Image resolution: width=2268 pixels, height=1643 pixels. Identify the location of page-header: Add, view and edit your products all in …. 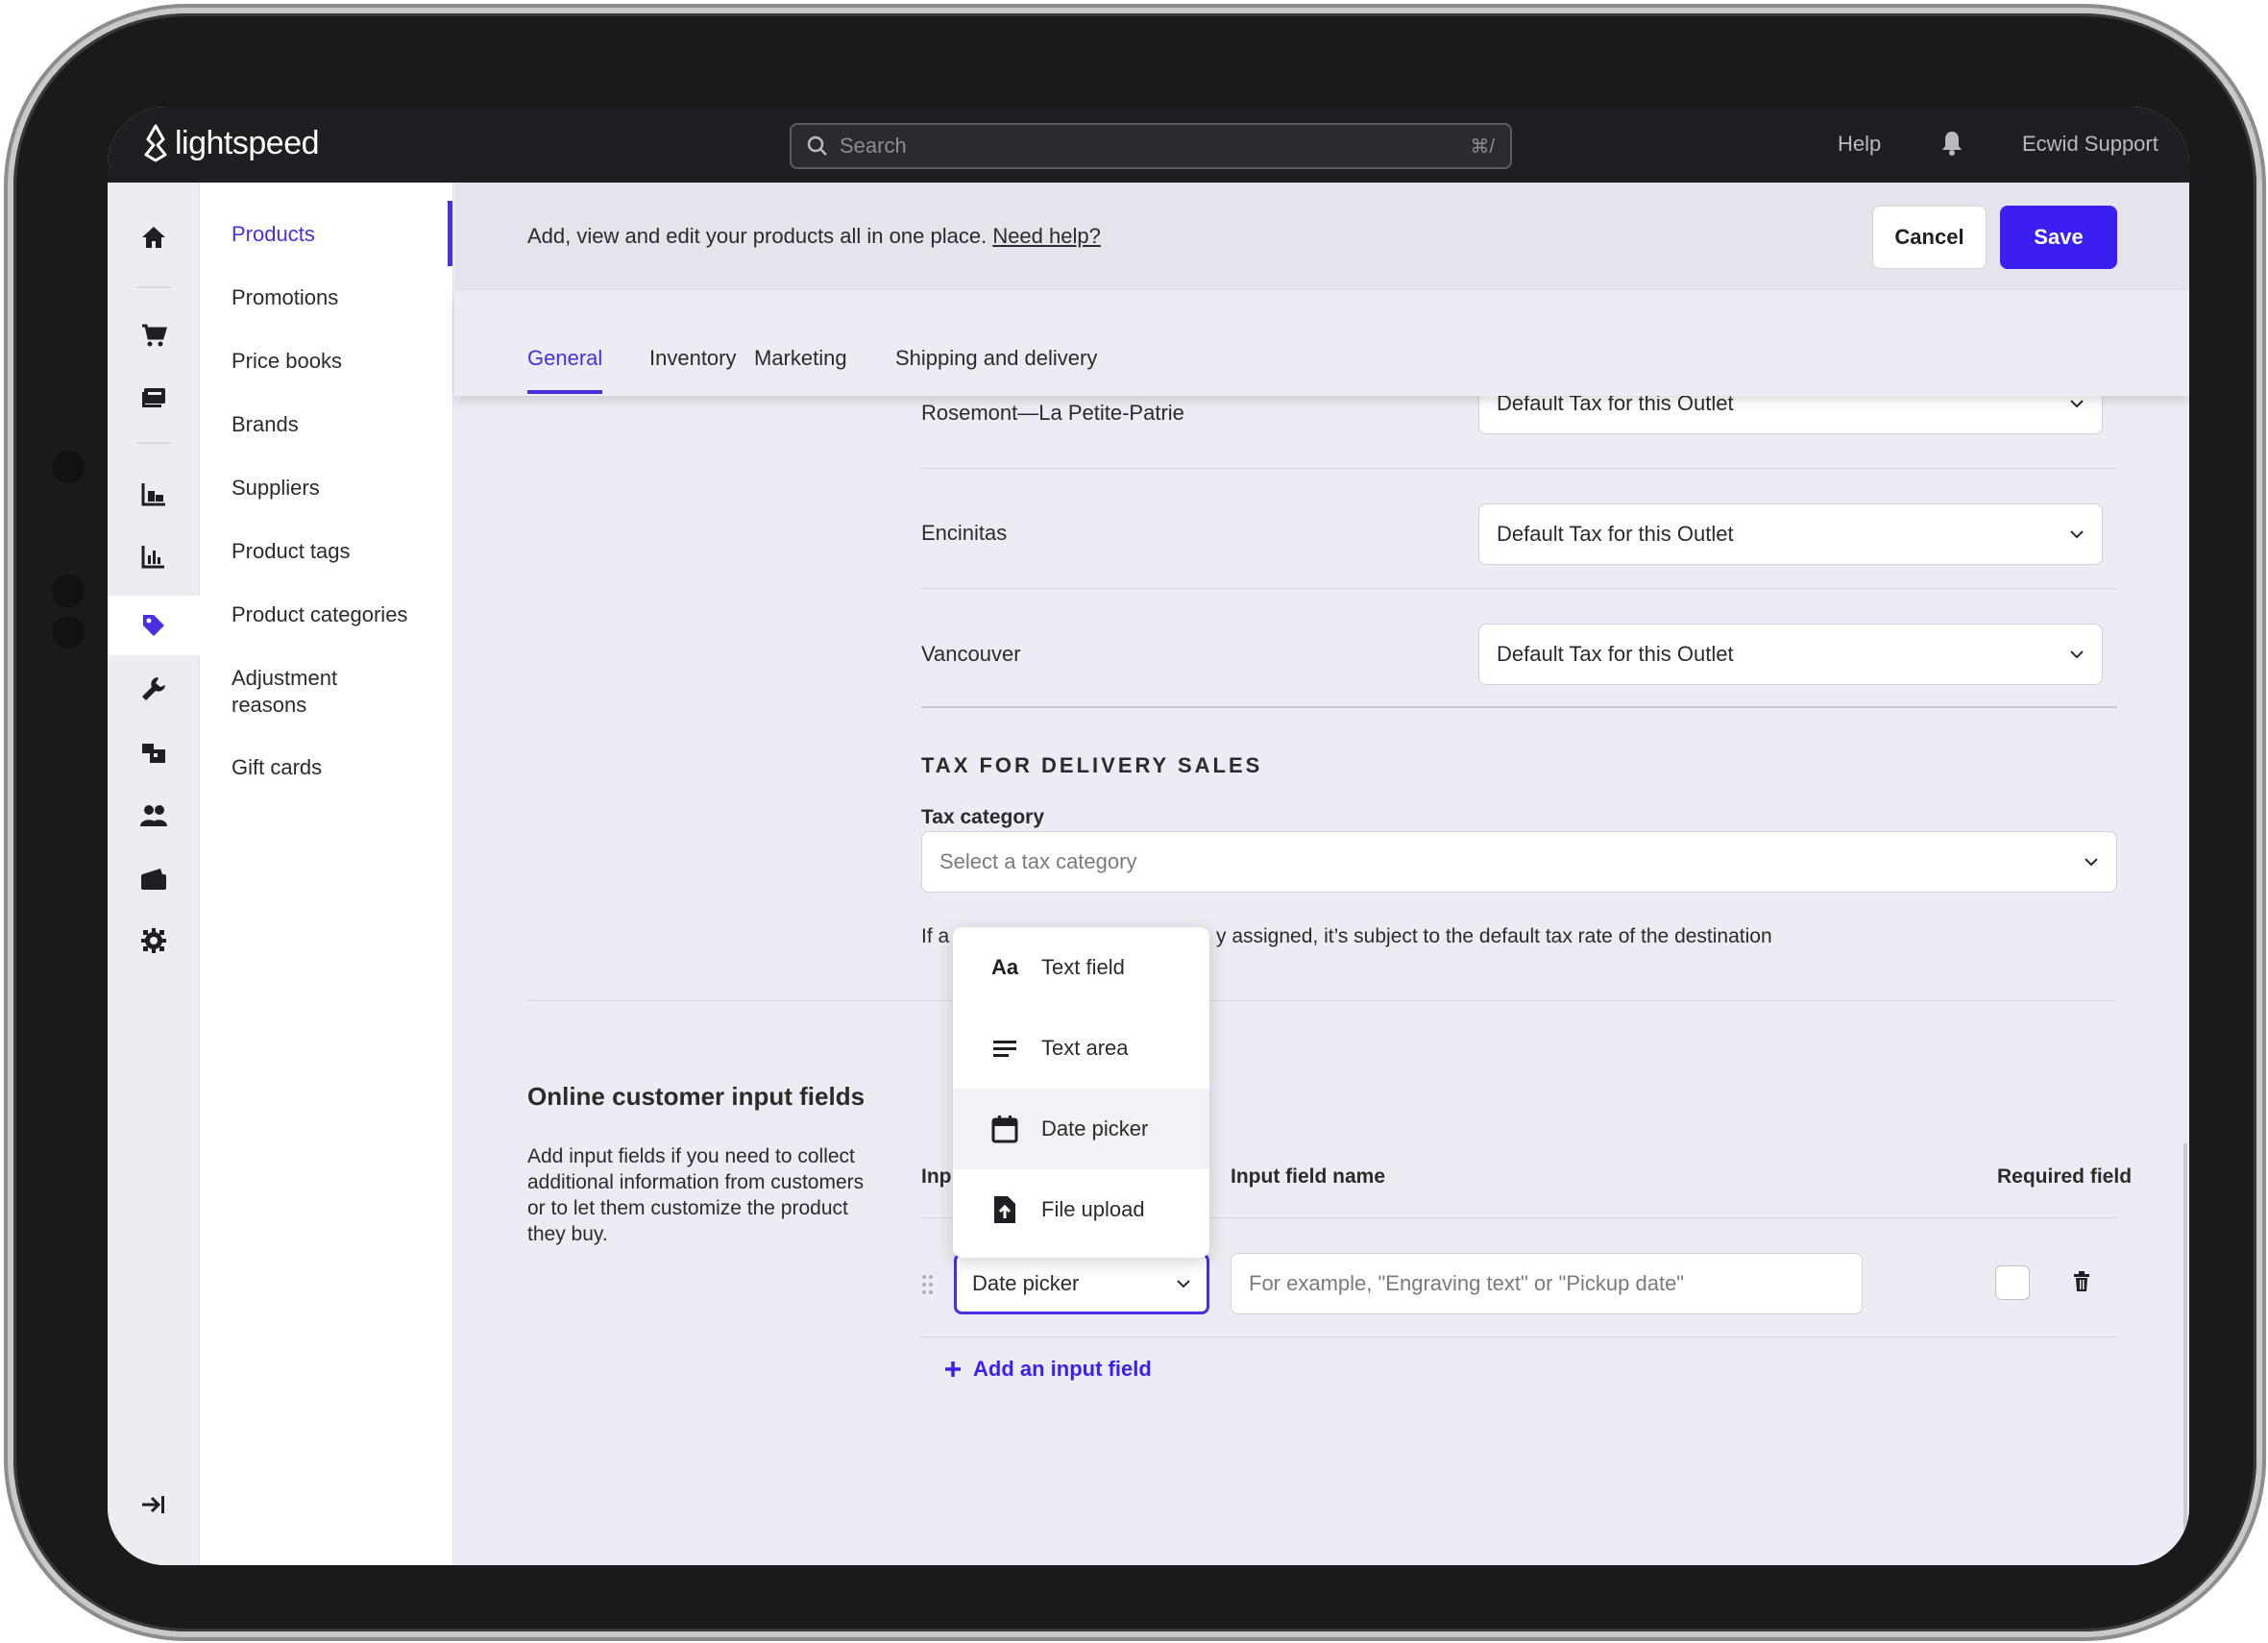
(1321, 236).